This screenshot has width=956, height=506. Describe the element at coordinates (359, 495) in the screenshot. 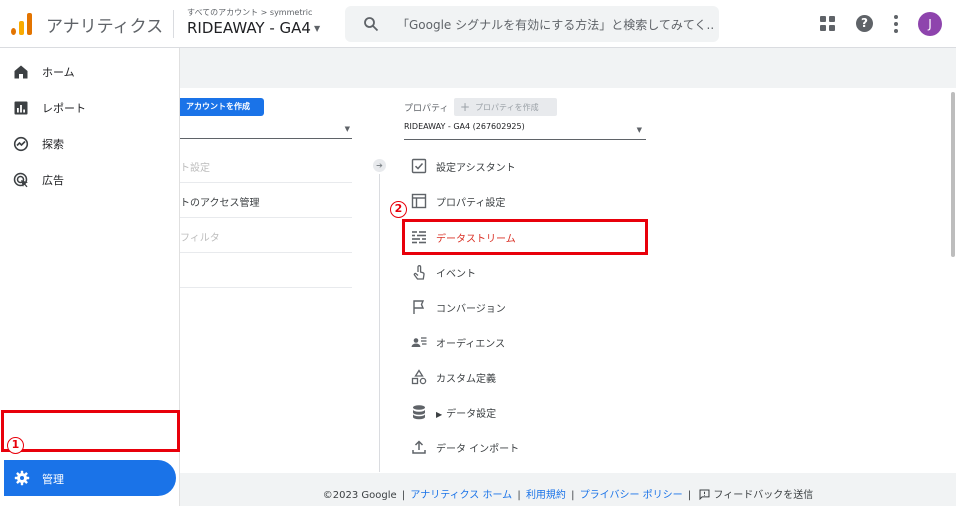

I see `copyright-text: ©2023 Google` at that location.